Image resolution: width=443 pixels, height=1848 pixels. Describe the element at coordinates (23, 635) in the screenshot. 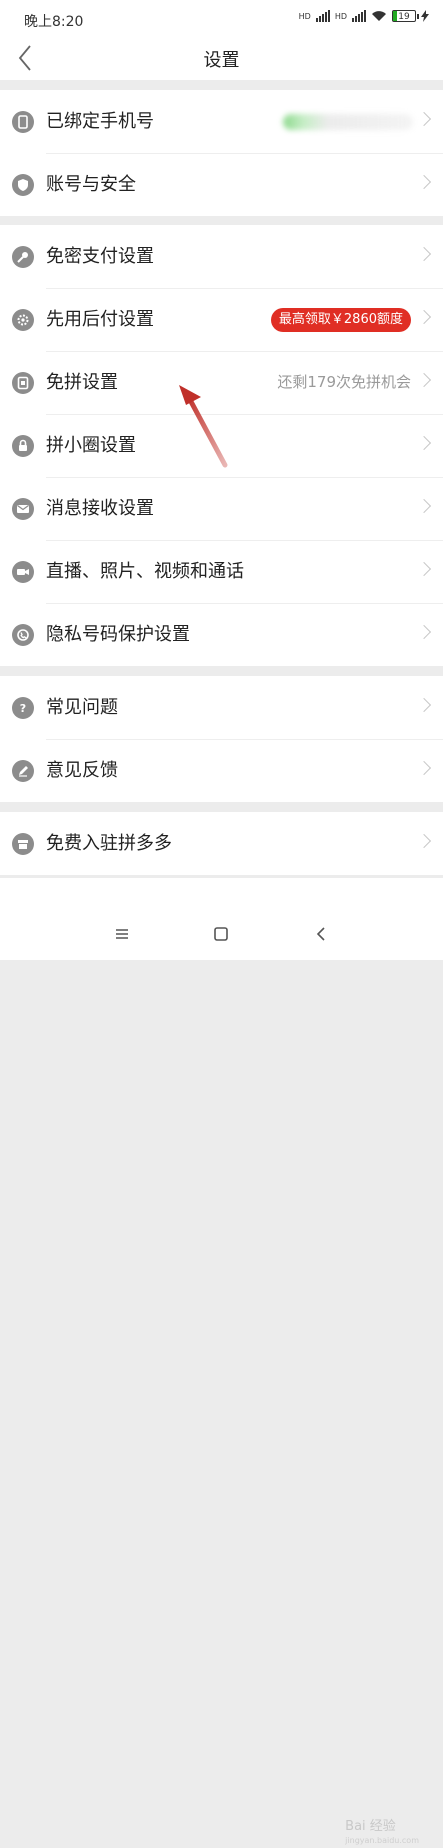

I see `phone-circle-icon` at that location.